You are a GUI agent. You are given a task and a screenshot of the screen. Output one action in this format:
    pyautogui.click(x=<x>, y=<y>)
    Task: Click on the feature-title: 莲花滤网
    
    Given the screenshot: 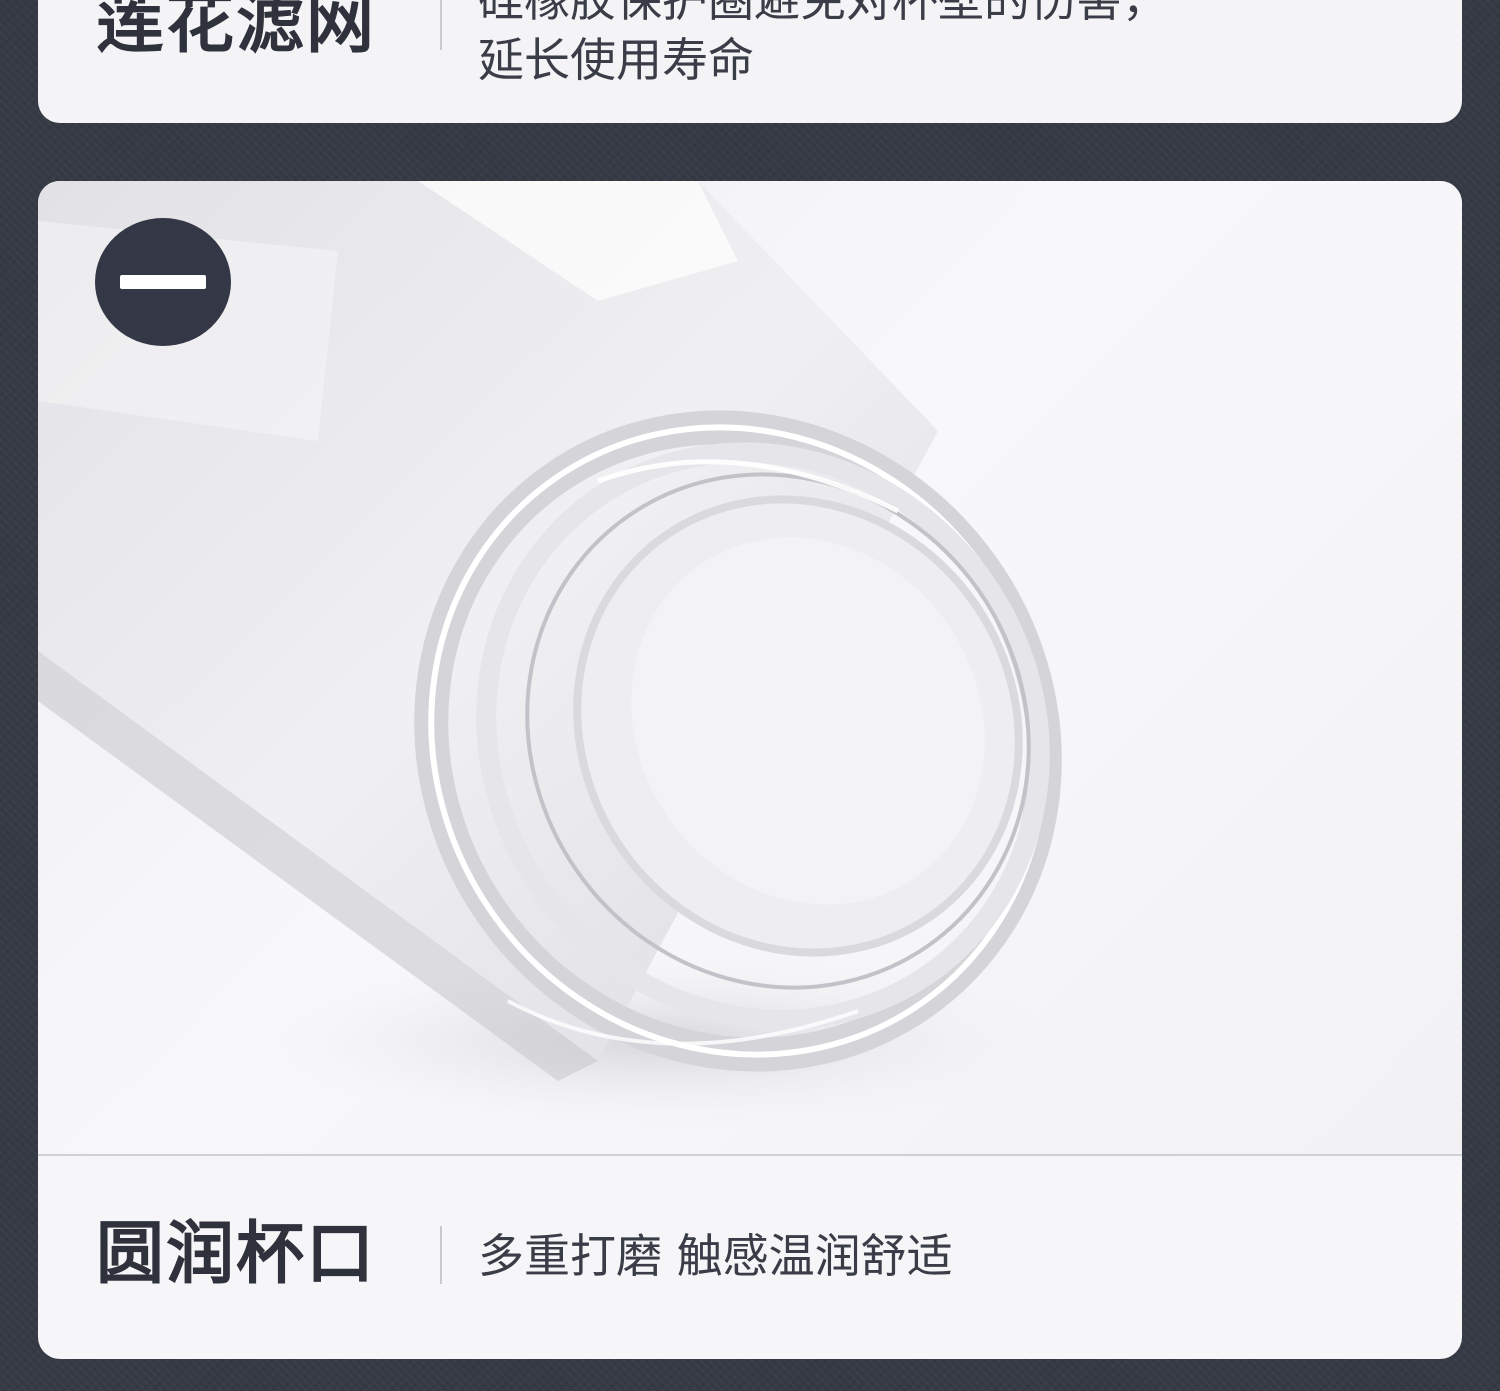 What is the action you would take?
    pyautogui.click(x=236, y=31)
    